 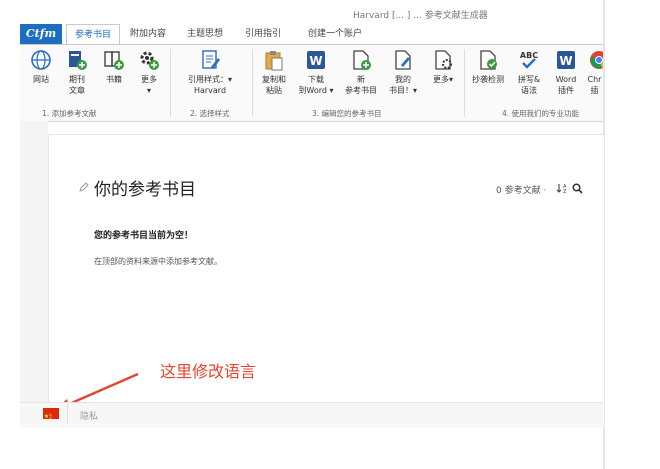 What do you see at coordinates (362, 60) in the screenshot?
I see `new-document-icon` at bounding box center [362, 60].